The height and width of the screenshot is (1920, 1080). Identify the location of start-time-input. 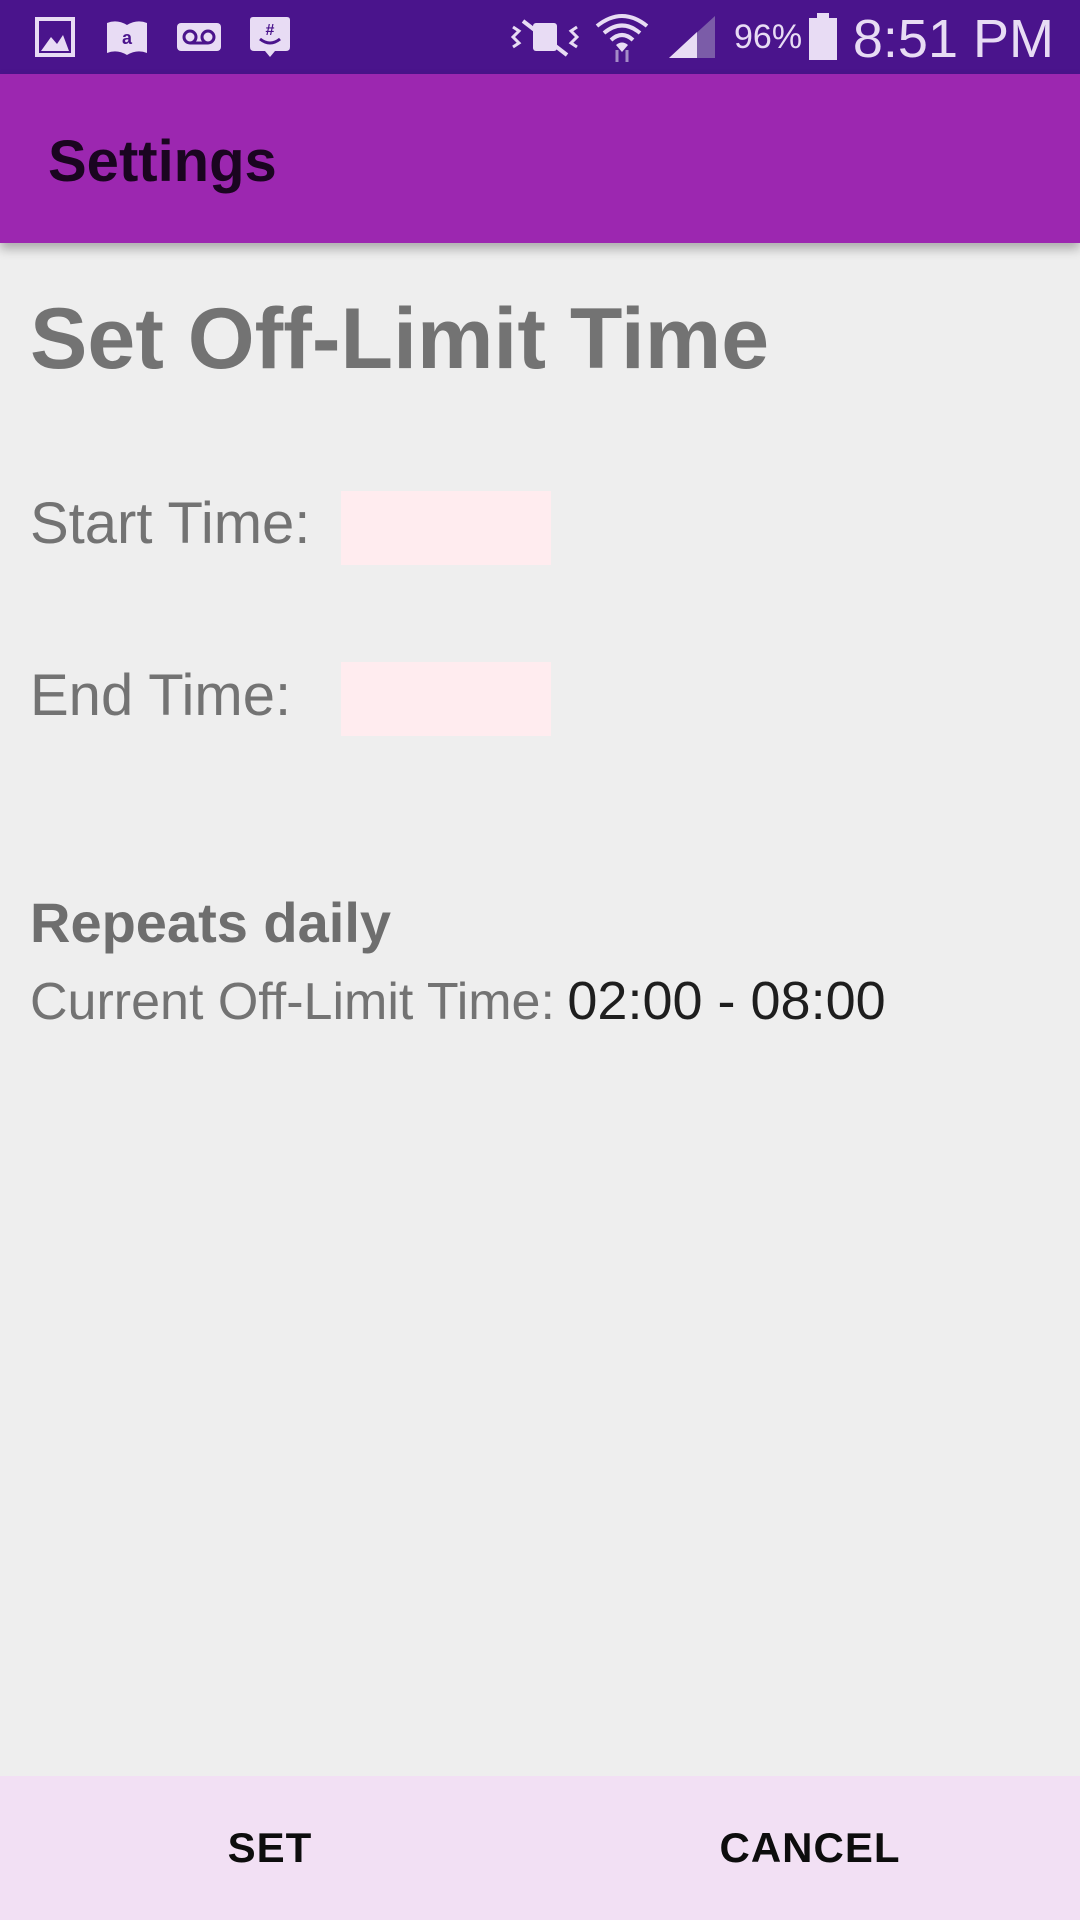
(446, 528).